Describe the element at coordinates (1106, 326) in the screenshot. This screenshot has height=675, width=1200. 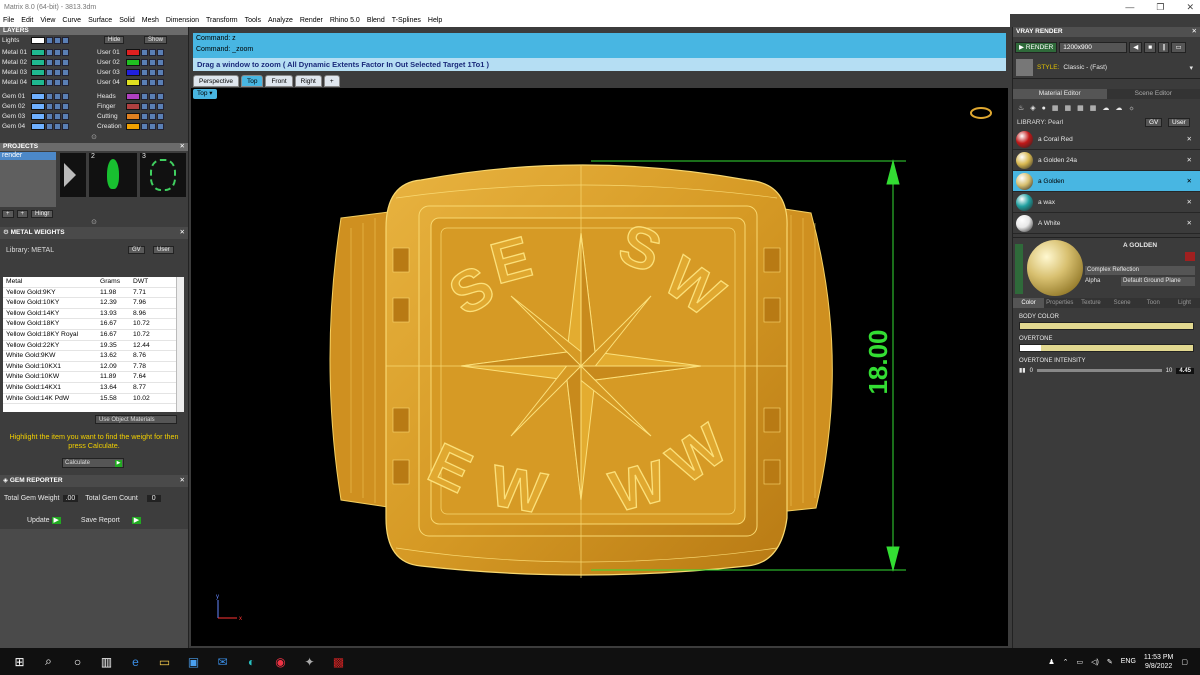
I see `body-color-bar` at that location.